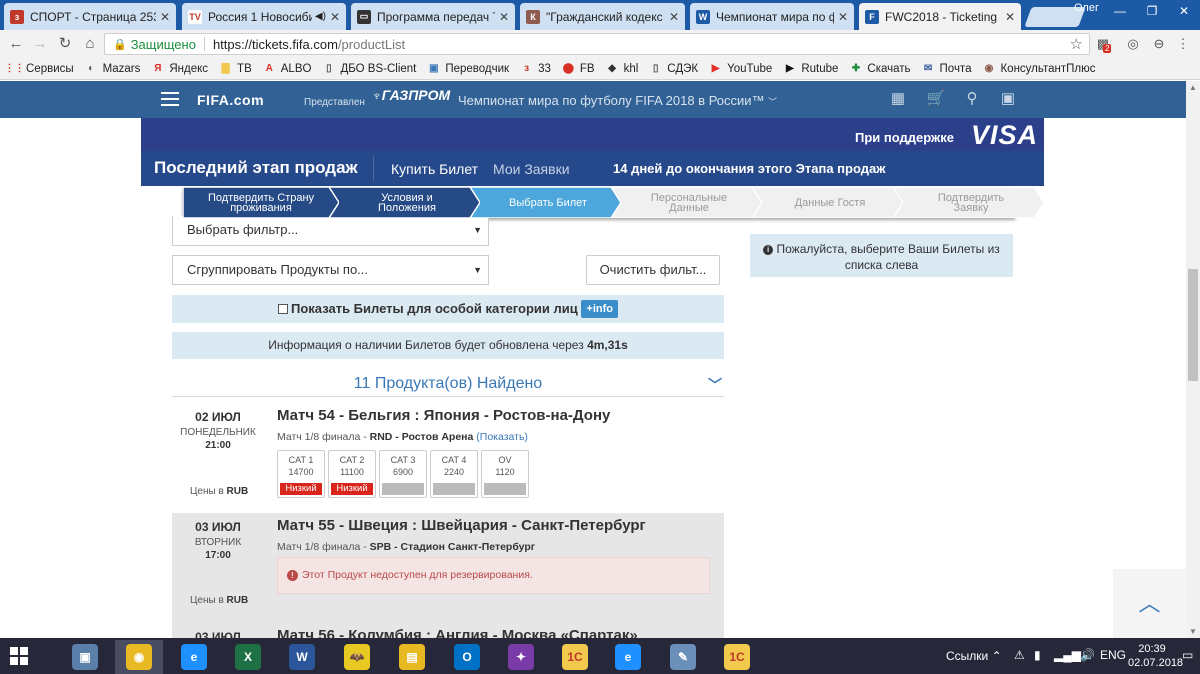  I want to click on bookmark-item: A ALBO, so click(287, 68).